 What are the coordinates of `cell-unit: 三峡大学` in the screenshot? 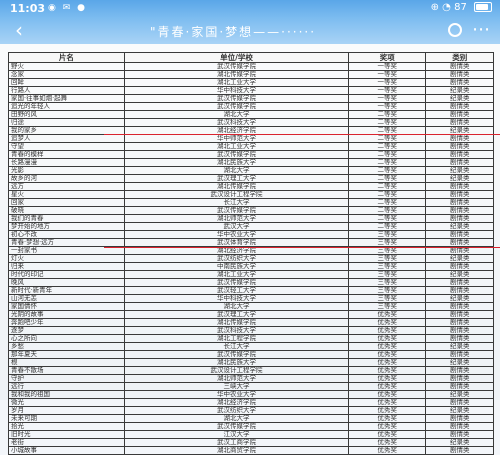 It's located at (236, 386).